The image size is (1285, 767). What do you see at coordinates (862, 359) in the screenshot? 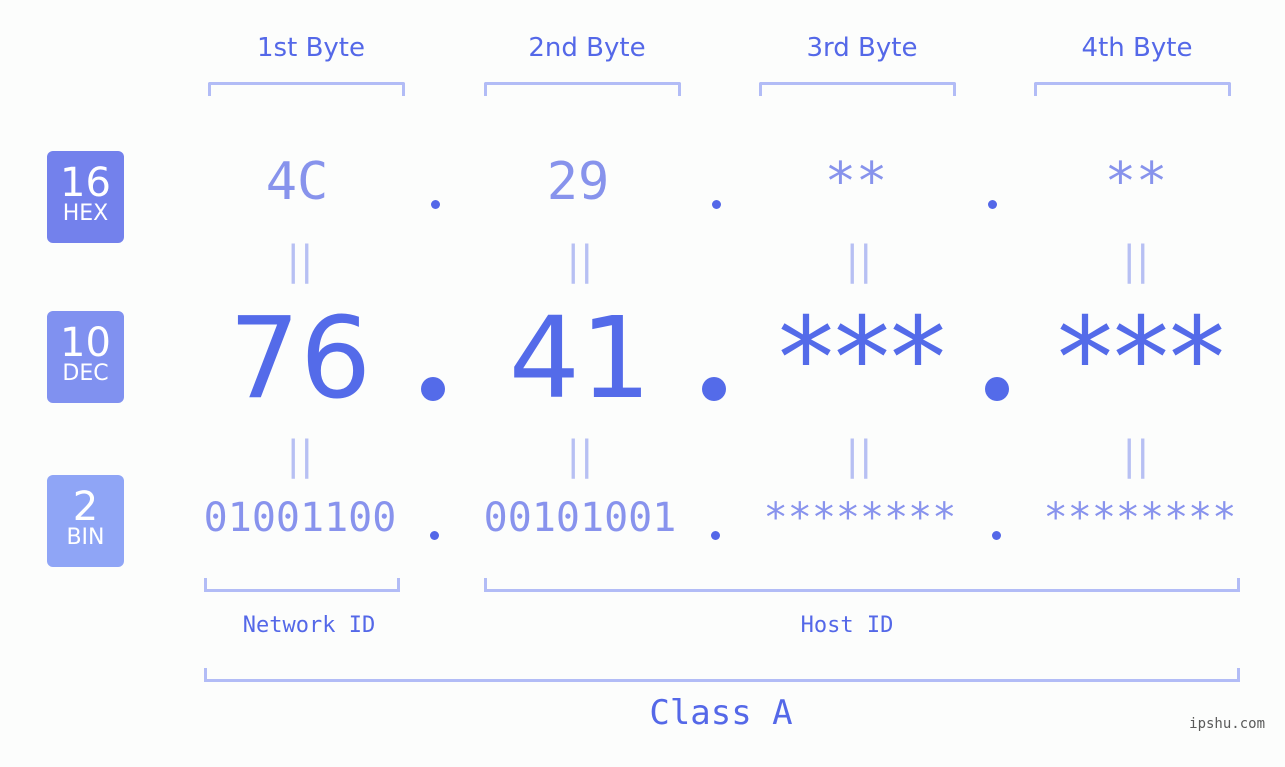
I see `dec-byte-3: ***` at bounding box center [862, 359].